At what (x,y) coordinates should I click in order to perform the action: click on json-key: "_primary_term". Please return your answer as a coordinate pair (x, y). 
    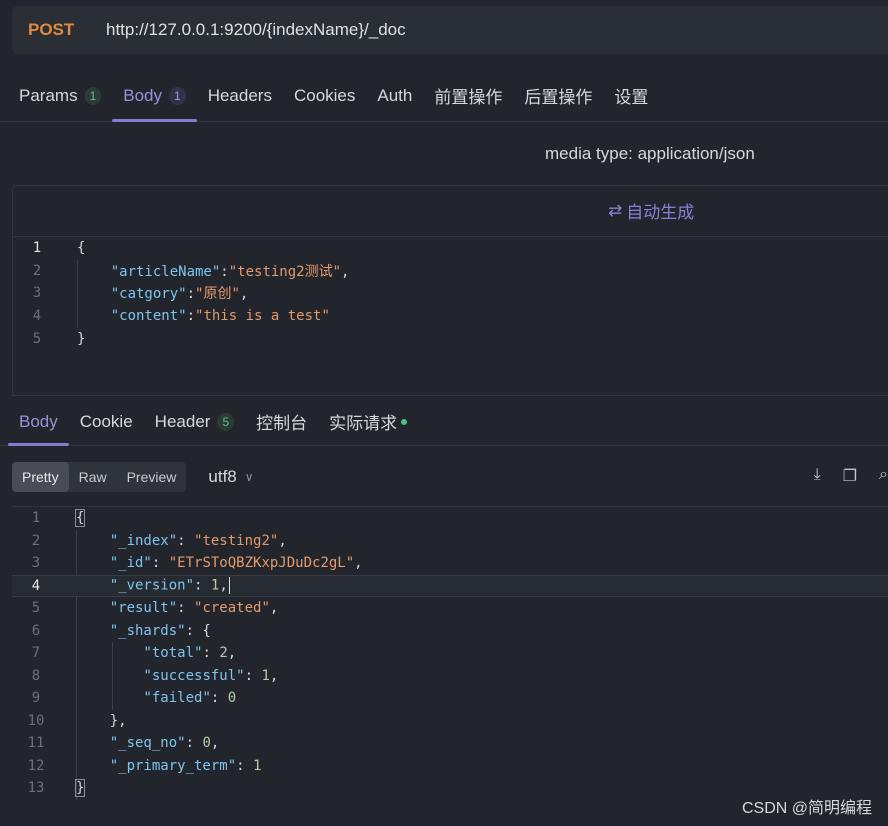
    Looking at the image, I should click on (173, 765).